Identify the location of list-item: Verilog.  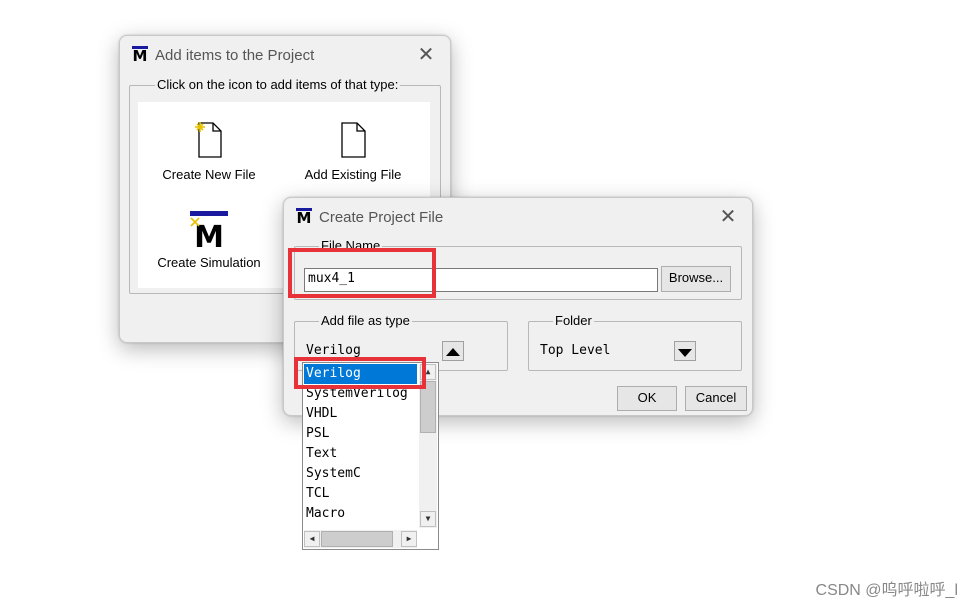
(360, 374).